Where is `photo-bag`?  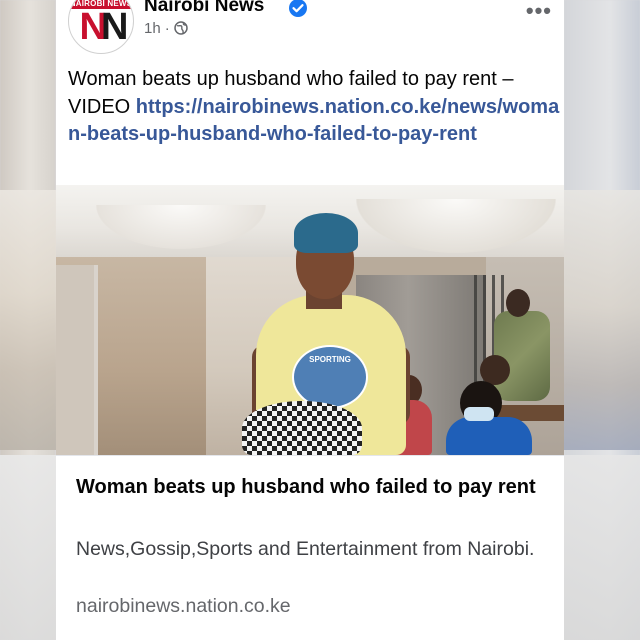 photo-bag is located at coordinates (302, 428).